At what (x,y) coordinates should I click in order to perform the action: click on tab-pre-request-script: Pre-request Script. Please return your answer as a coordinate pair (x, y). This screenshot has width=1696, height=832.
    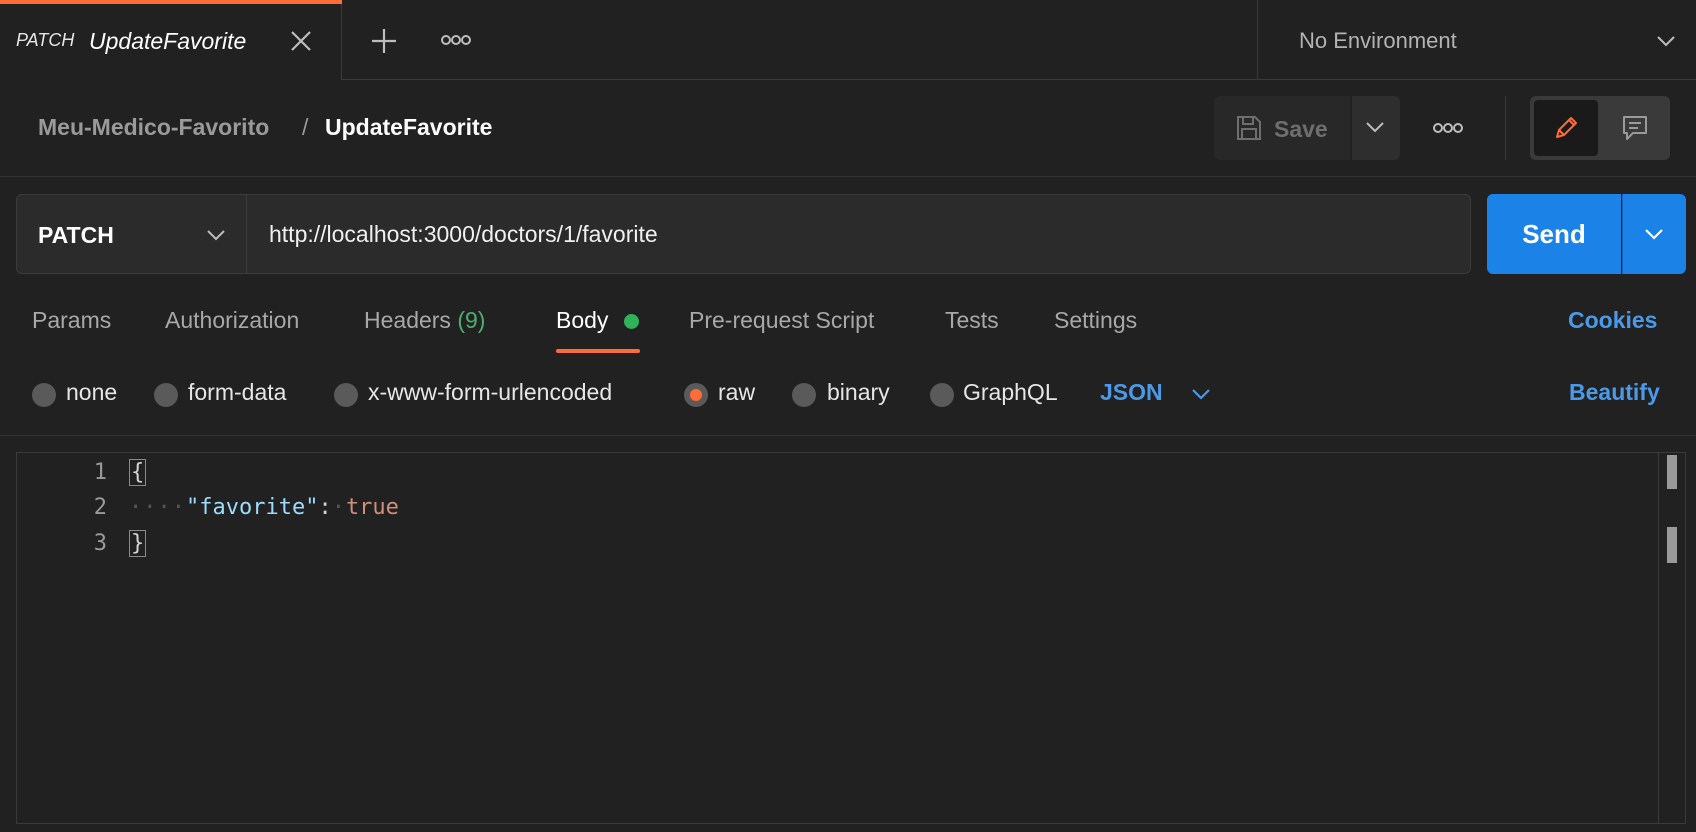
    Looking at the image, I should click on (781, 320).